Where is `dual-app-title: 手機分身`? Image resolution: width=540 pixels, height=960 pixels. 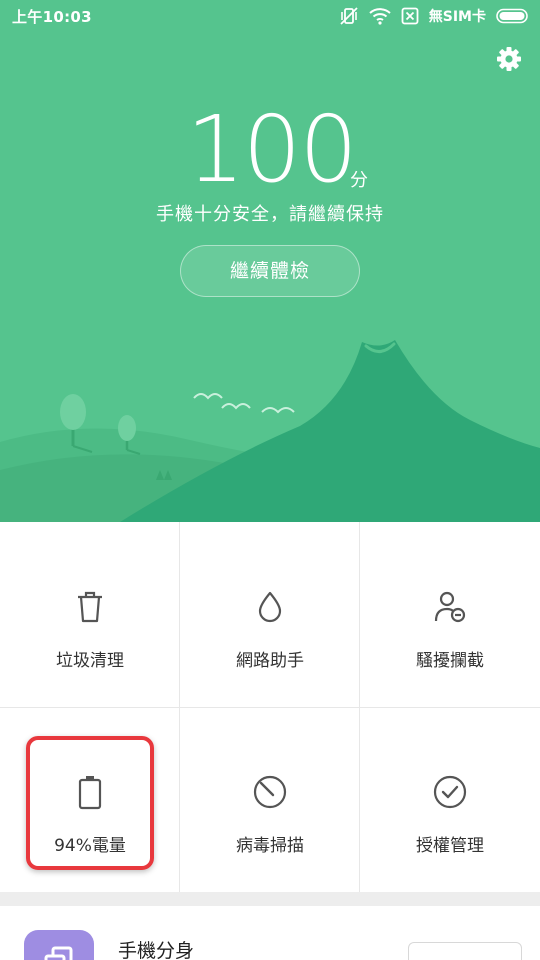
dual-app-title: 手機分身 is located at coordinates (156, 950).